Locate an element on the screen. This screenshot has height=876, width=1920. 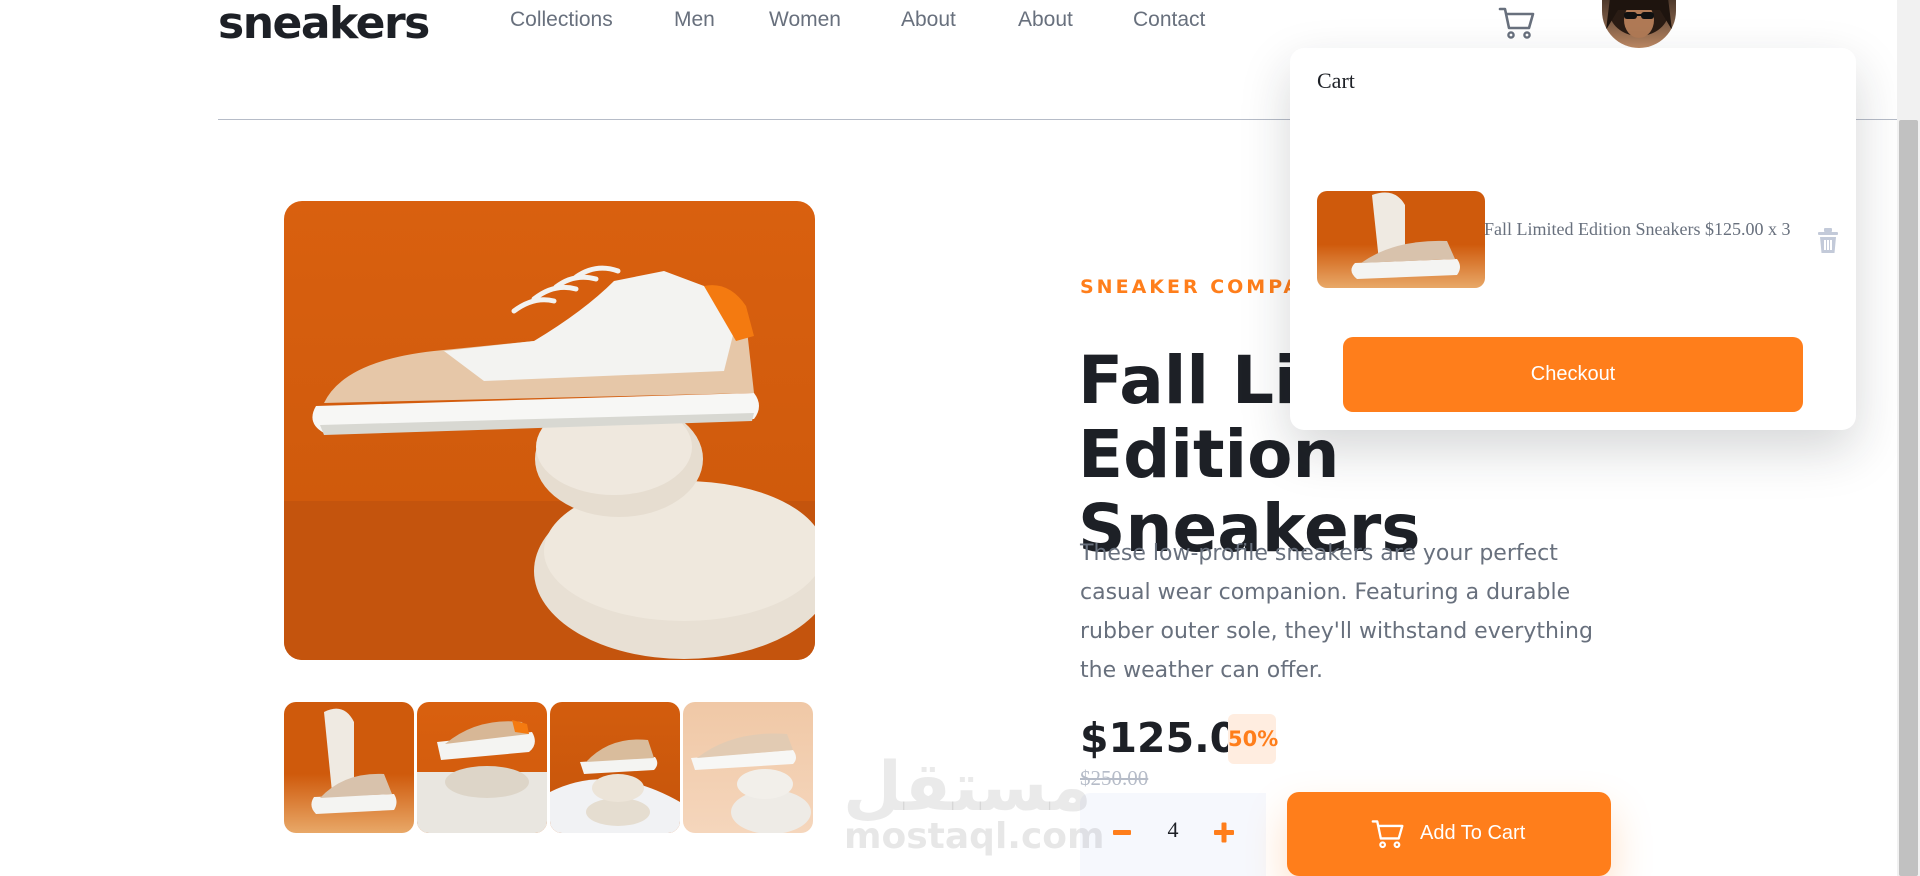
nav-link-about-2: About is located at coordinates (1045, 20).